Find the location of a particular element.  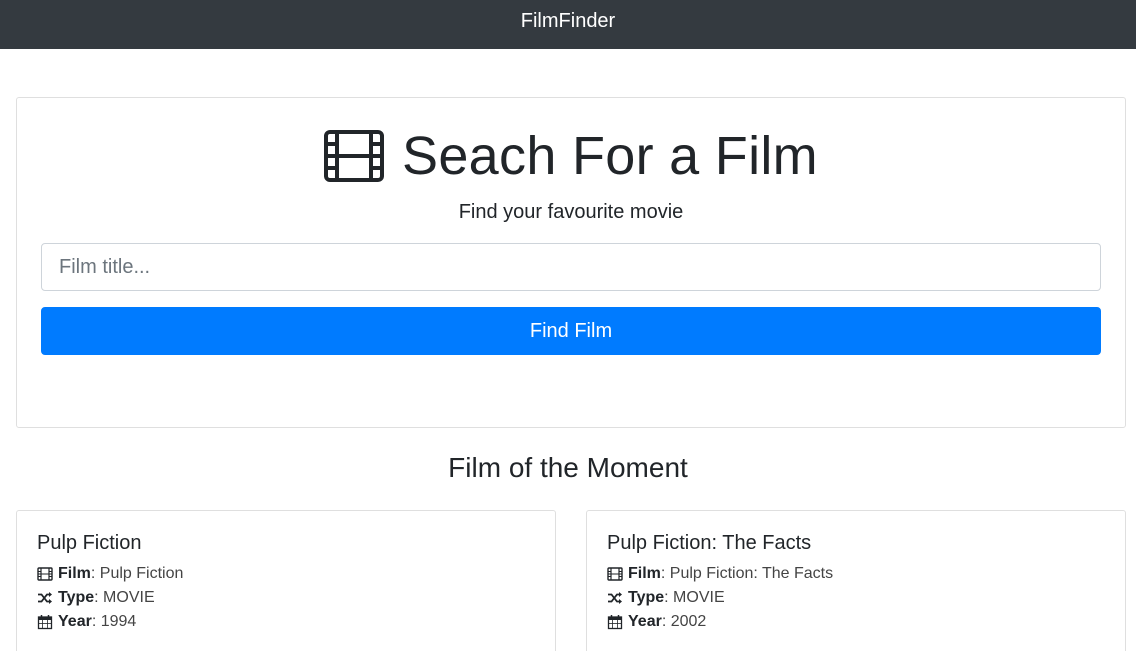

search-input is located at coordinates (571, 267).